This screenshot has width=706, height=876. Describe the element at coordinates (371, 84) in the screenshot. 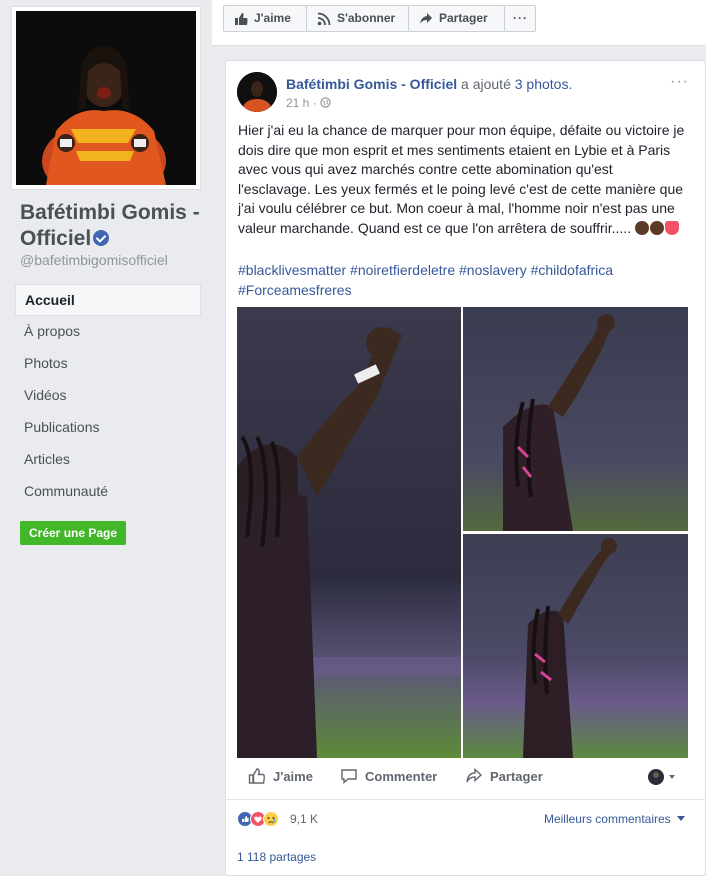

I see `post-author-link: Bafétimbi Gomis - Officiel` at that location.